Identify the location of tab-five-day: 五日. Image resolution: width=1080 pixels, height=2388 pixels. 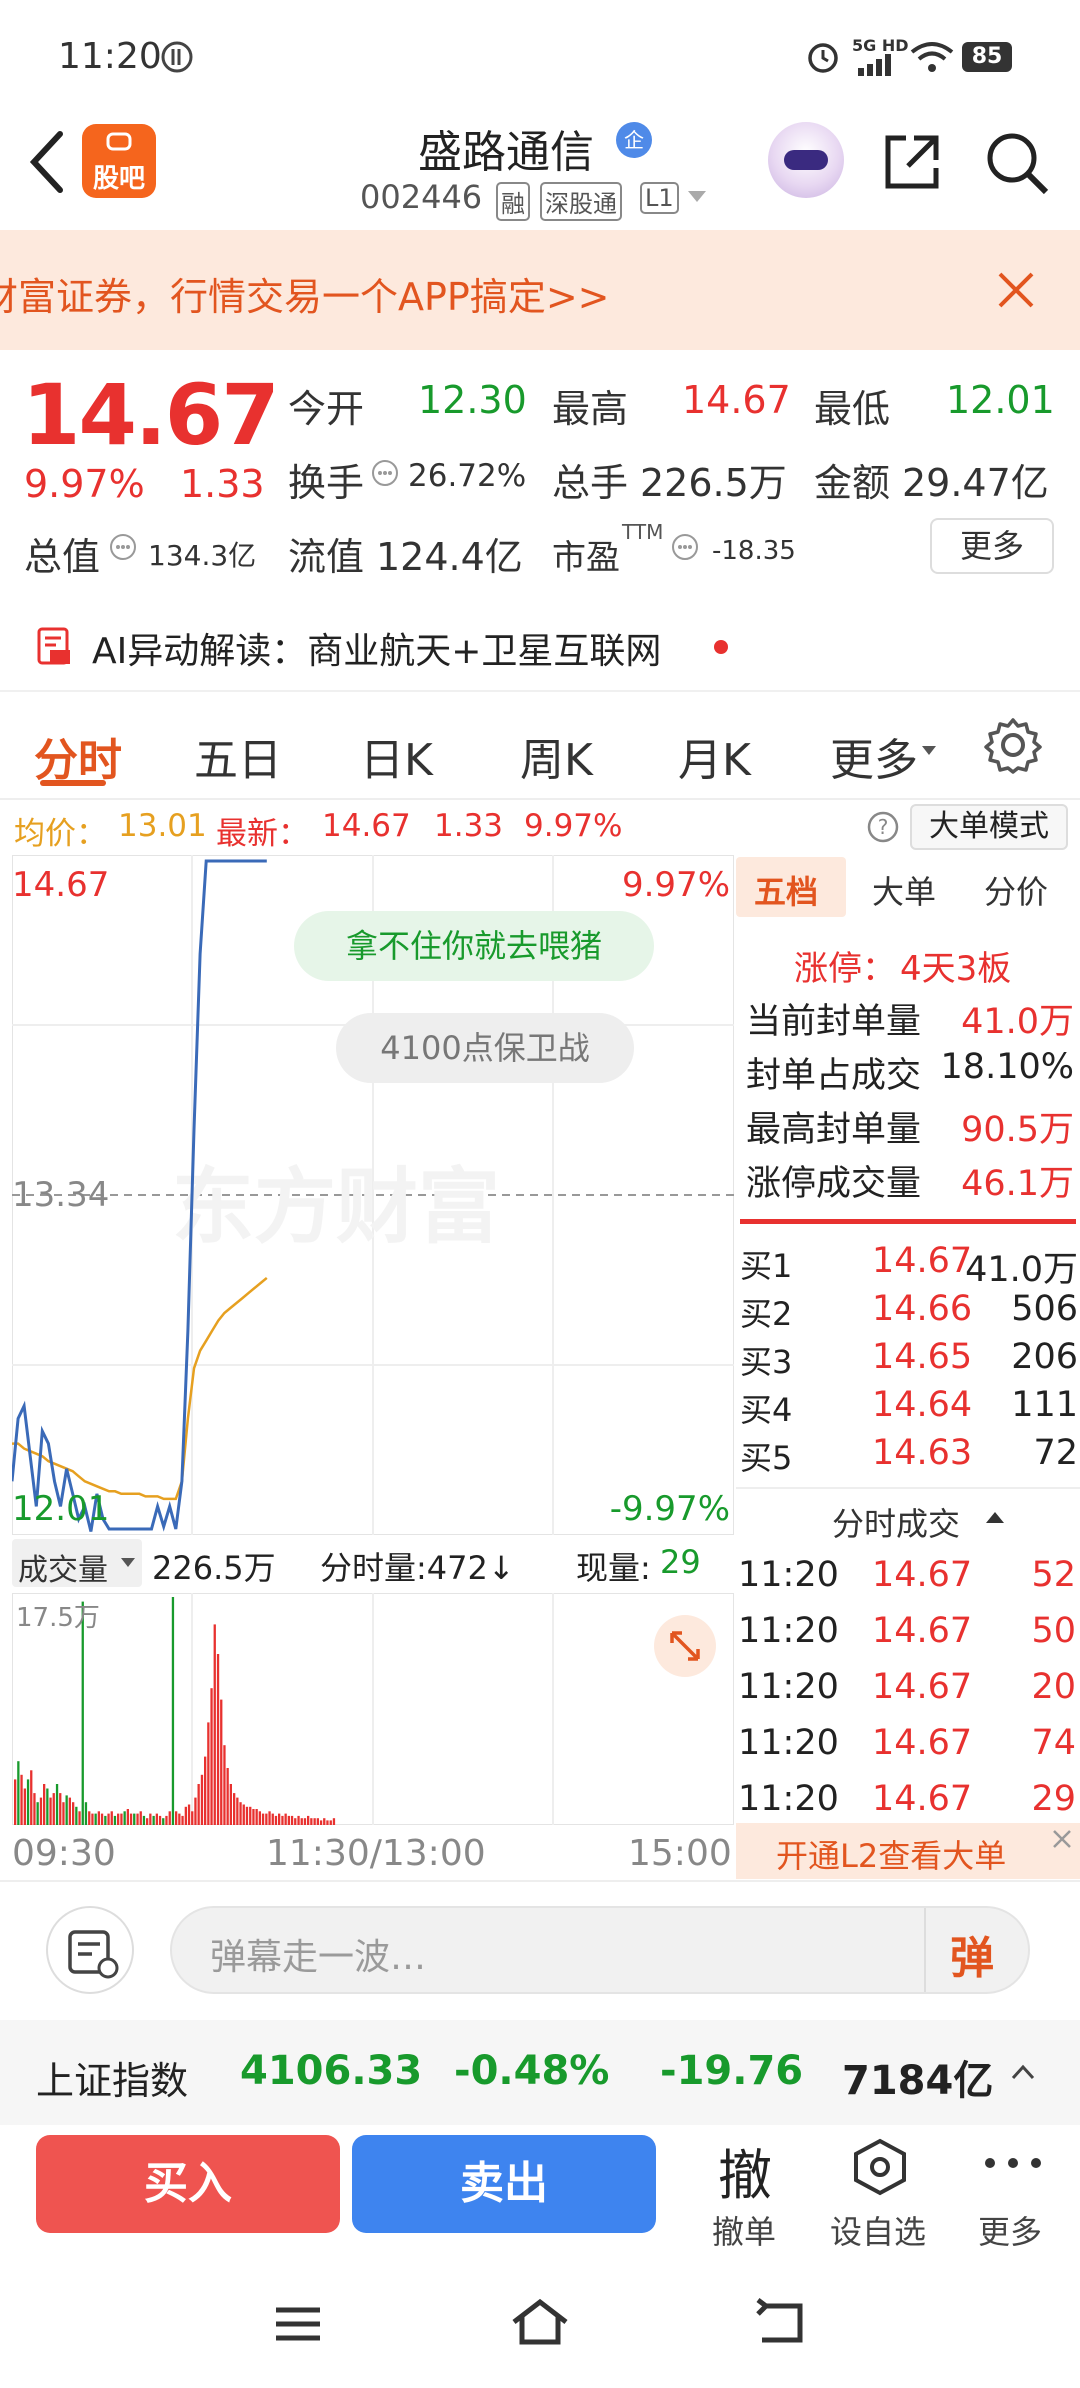
(238, 756).